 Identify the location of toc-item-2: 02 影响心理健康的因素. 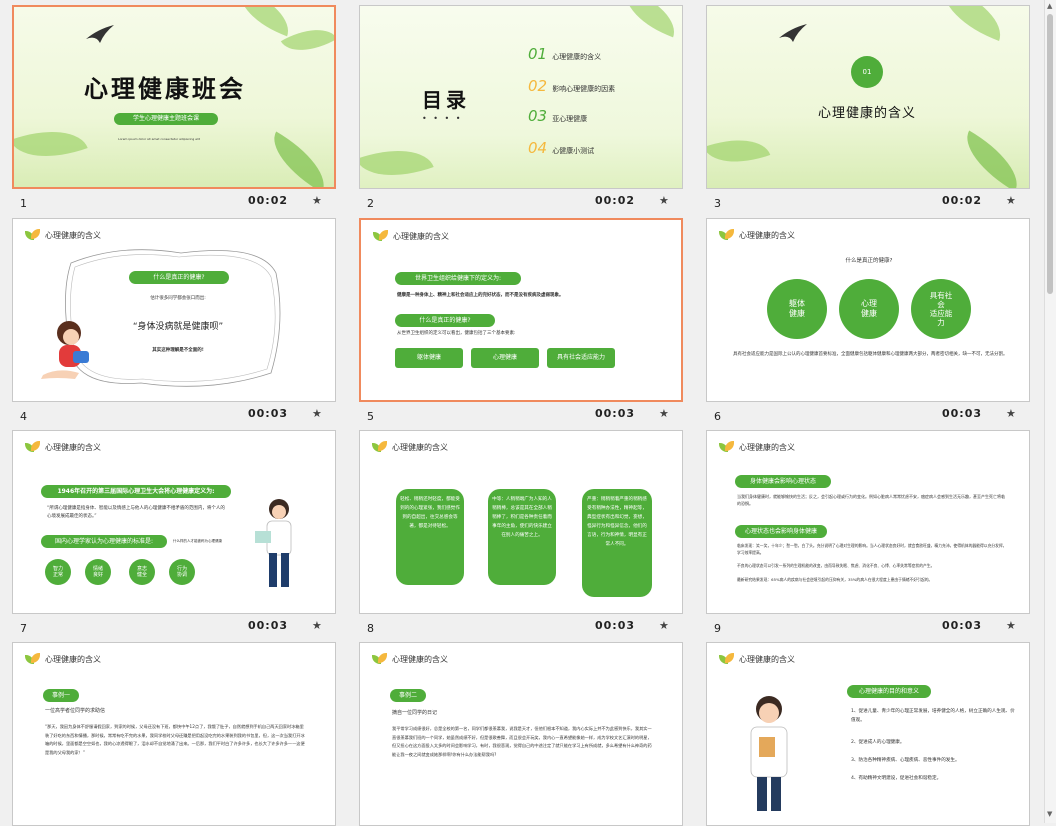
(571, 85).